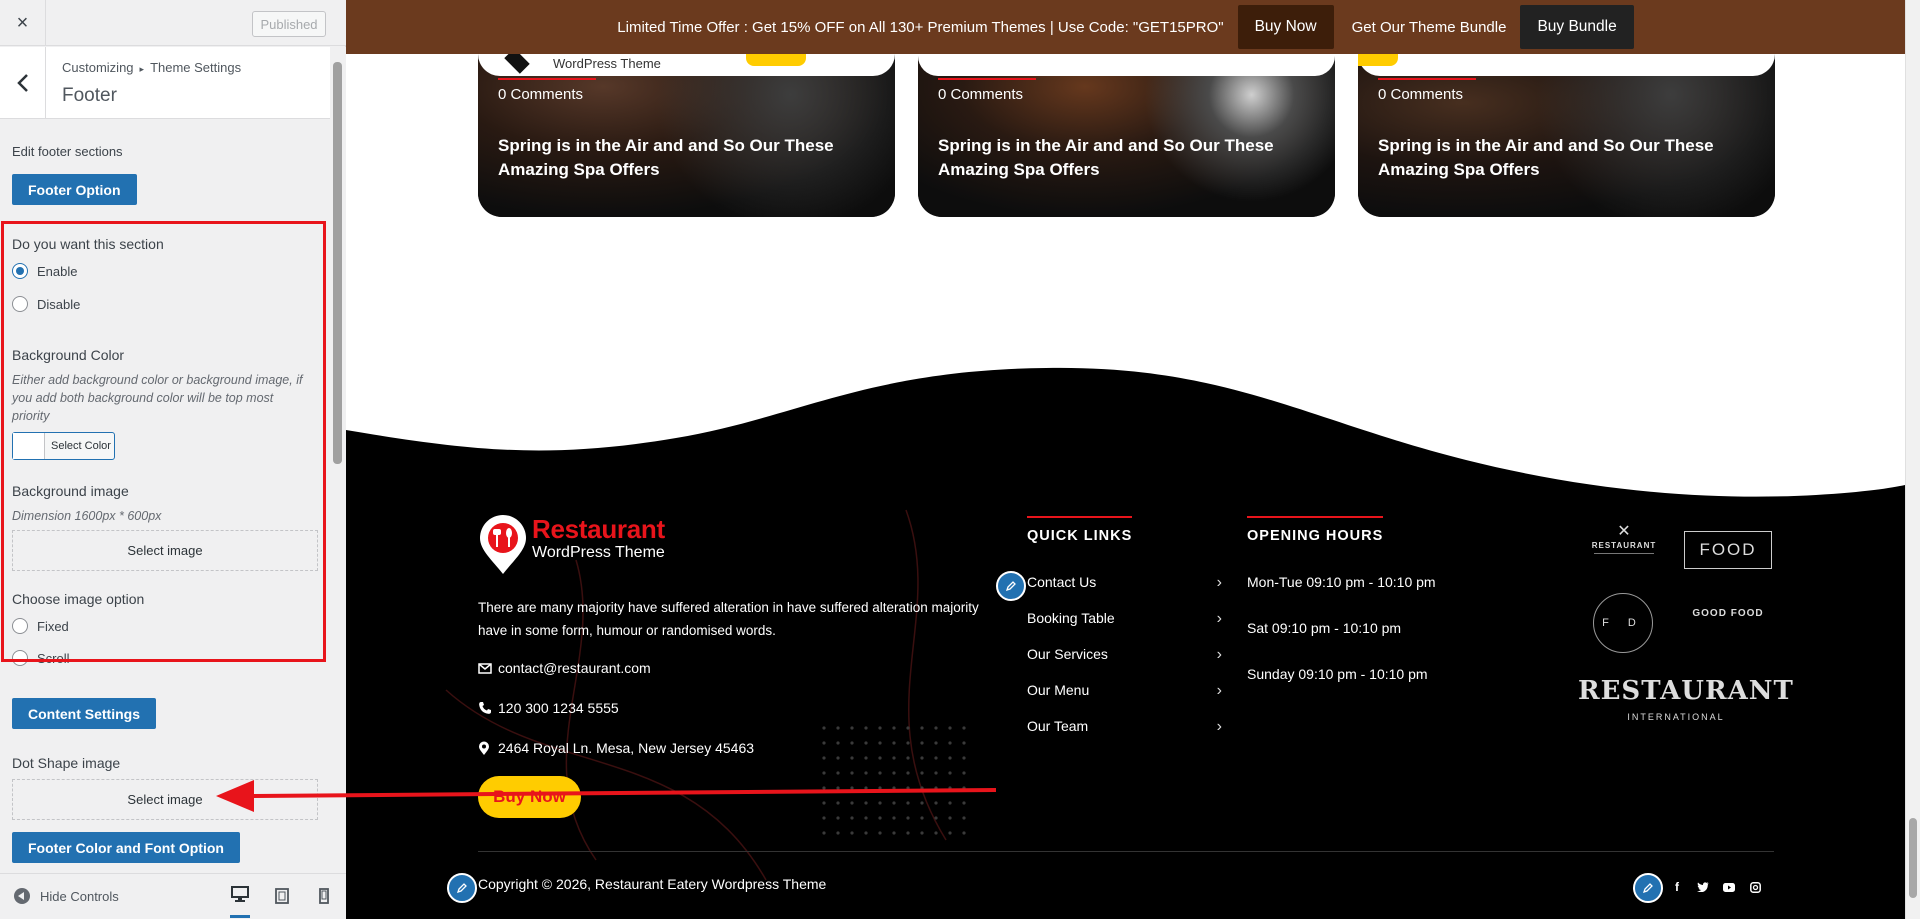 The height and width of the screenshot is (919, 1920). What do you see at coordinates (1337, 674) in the screenshot?
I see `opening-hours-item: Sunday 09:10 pm - 10:10 pm` at bounding box center [1337, 674].